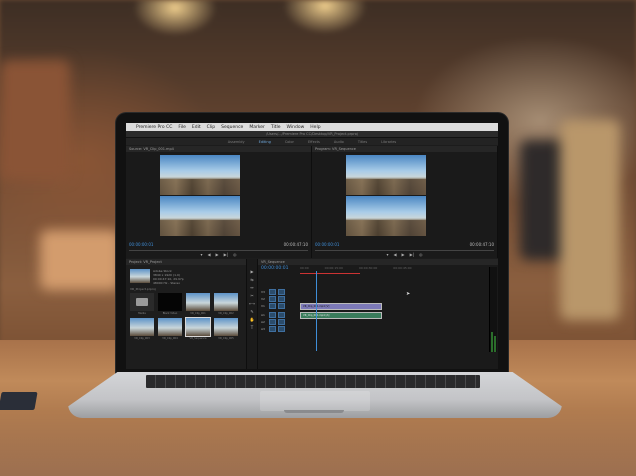  I want to click on project-item: Black Video, so click(170, 304).